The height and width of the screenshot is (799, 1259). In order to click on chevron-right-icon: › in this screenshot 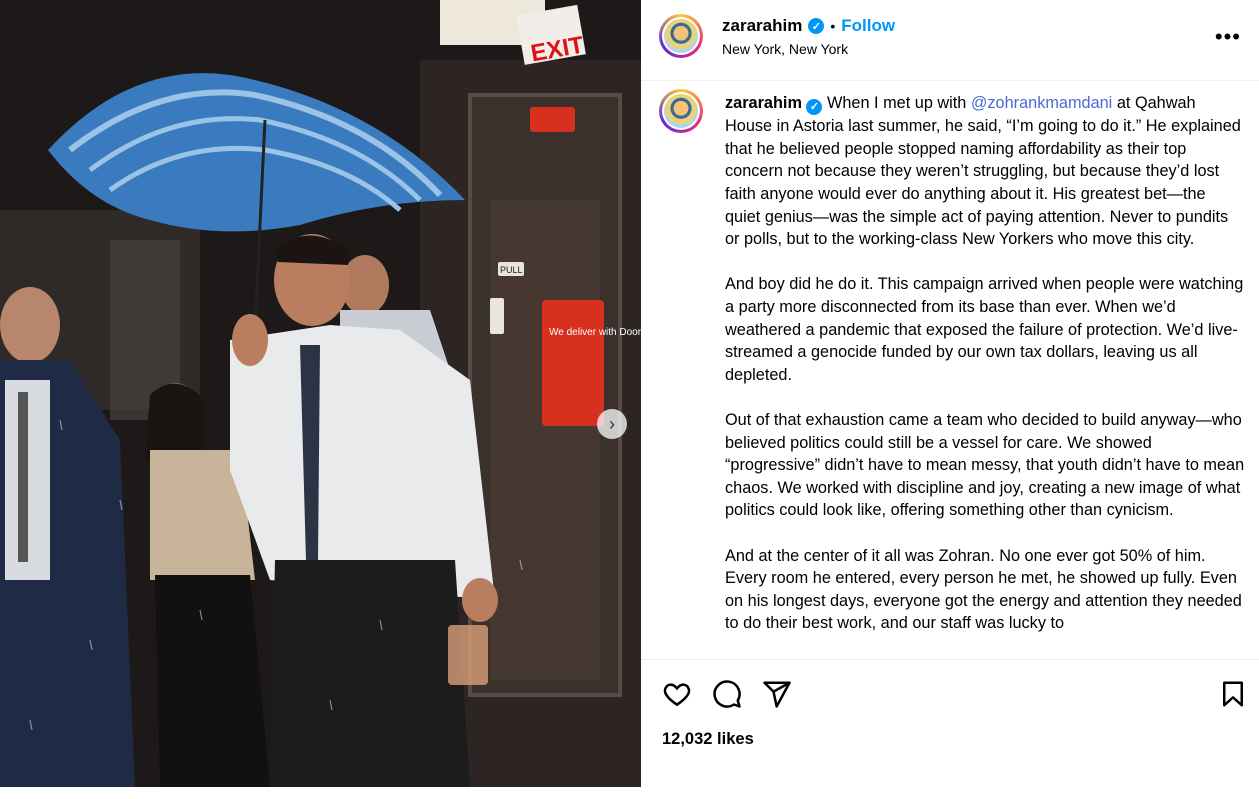, I will do `click(612, 423)`.